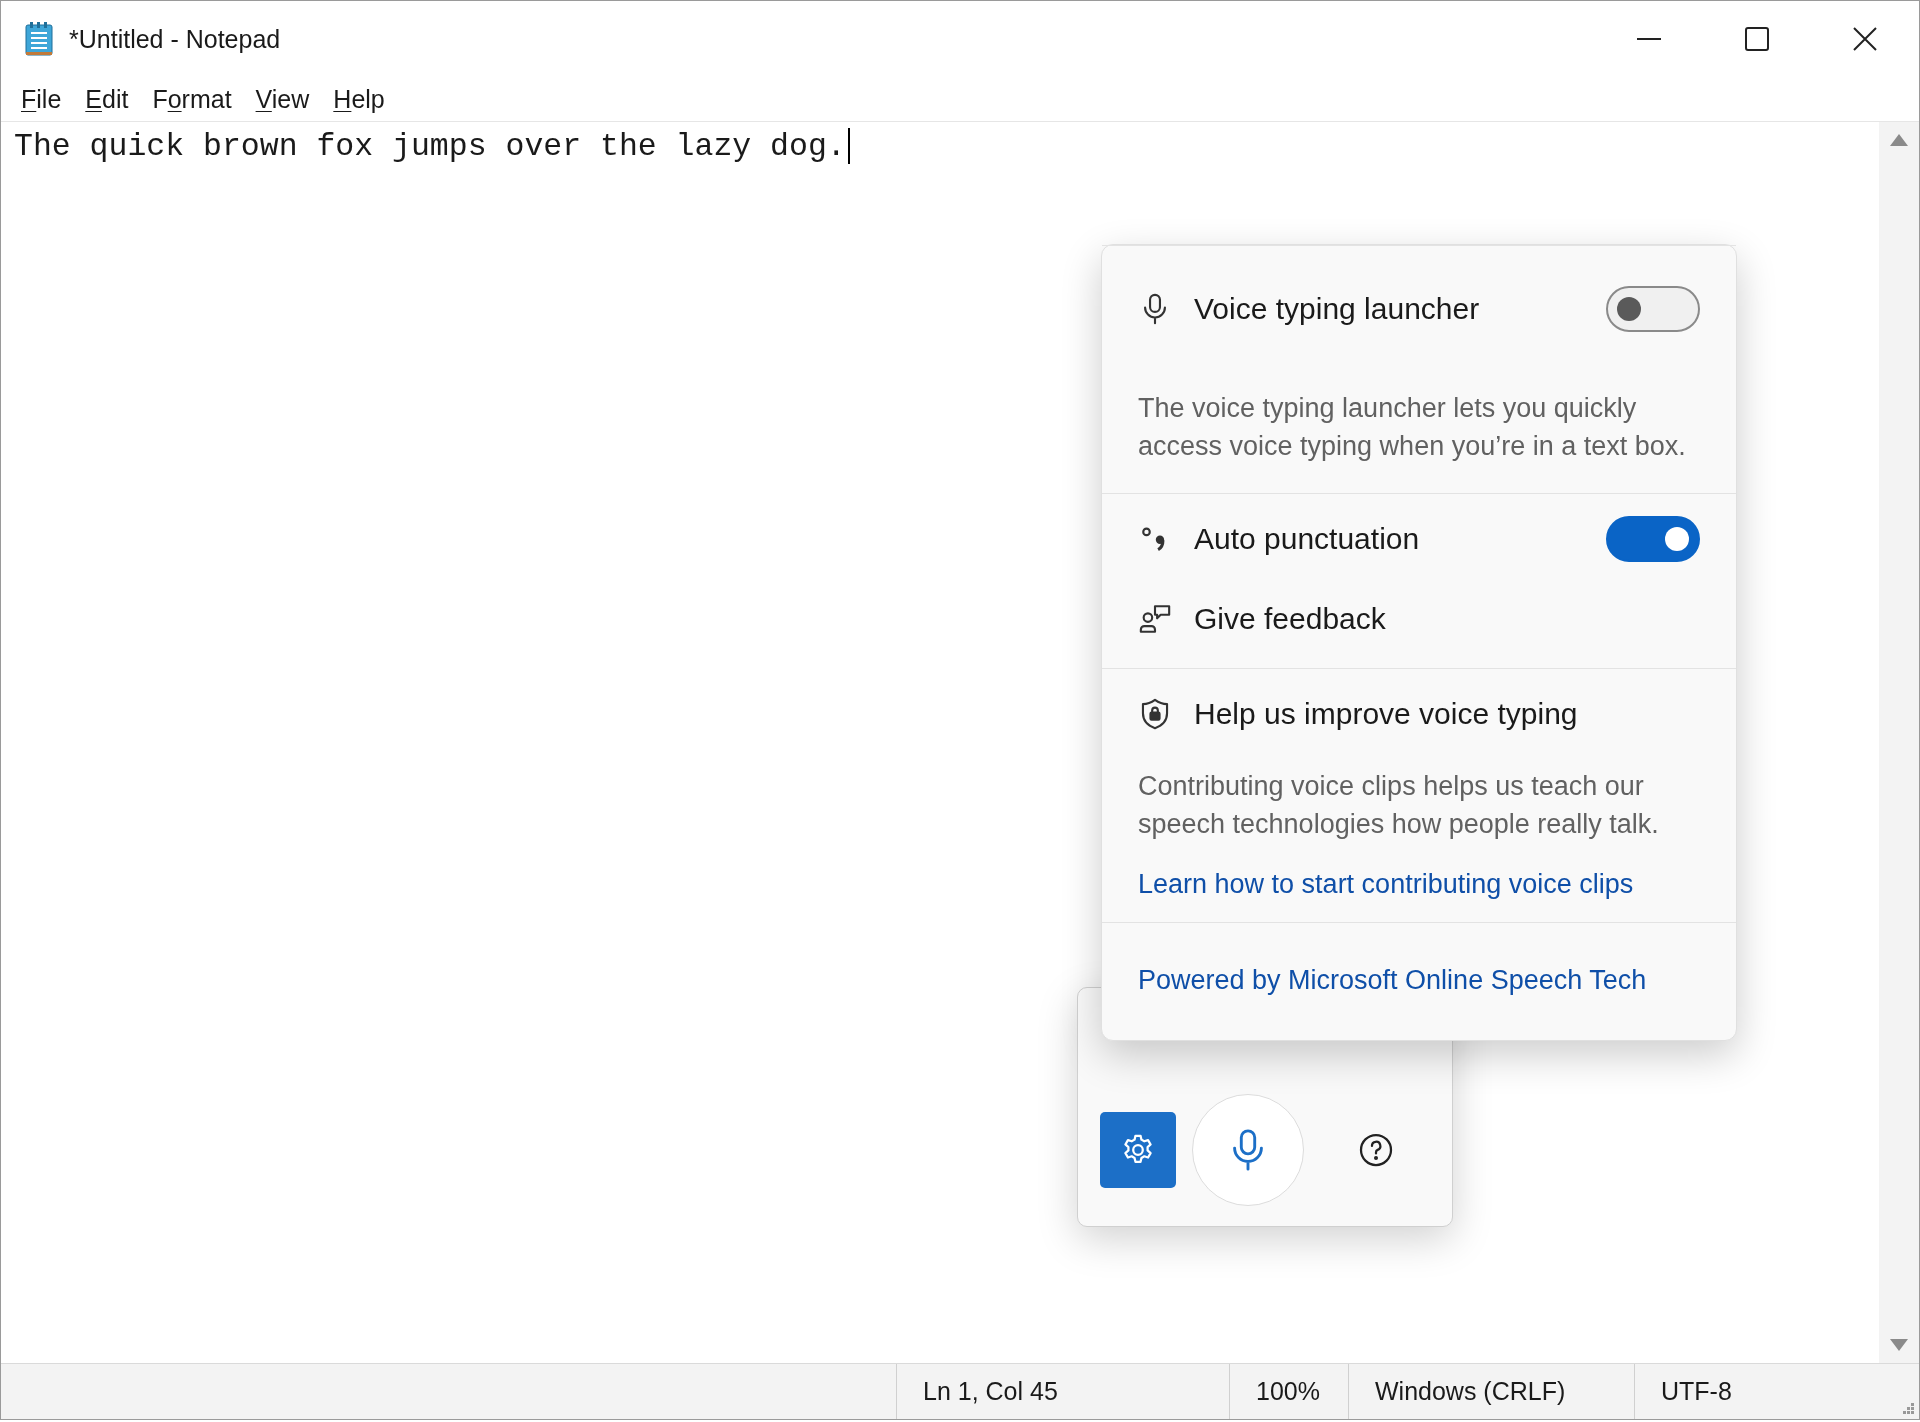 This screenshot has height=1422, width=1920. I want to click on maximize-icon, so click(1757, 39).